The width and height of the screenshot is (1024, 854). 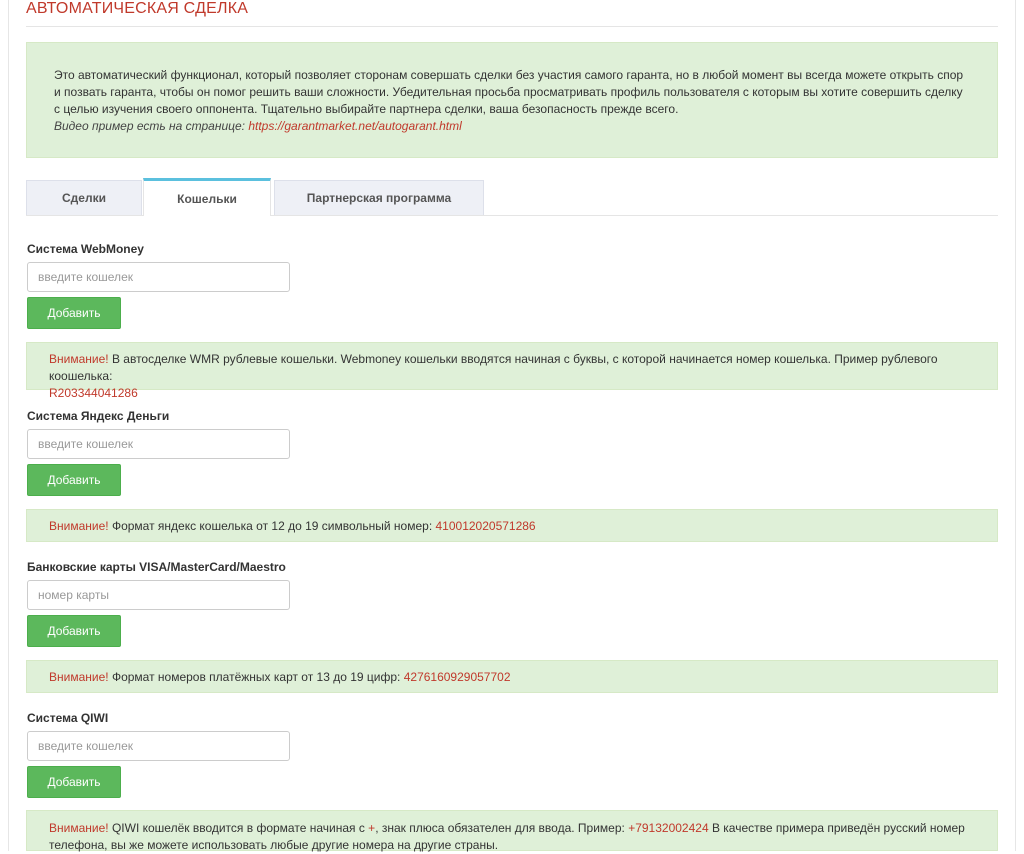 I want to click on webmoney-notice-warning: Внимание!, so click(x=79, y=359).